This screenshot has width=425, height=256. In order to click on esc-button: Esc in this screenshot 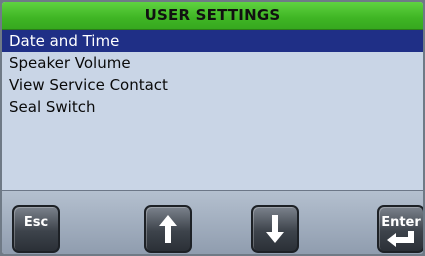, I will do `click(36, 229)`.